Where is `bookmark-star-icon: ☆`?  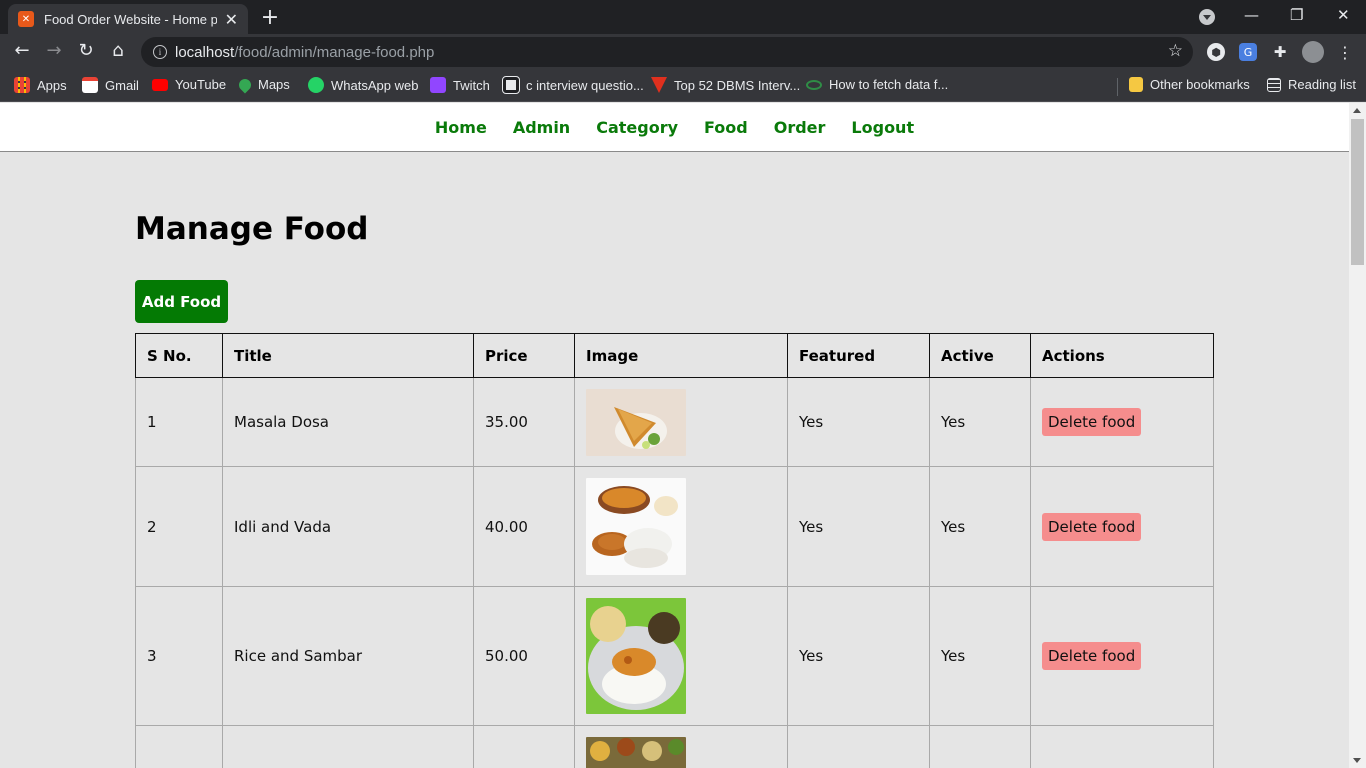
bookmark-star-icon: ☆ is located at coordinates (1175, 51).